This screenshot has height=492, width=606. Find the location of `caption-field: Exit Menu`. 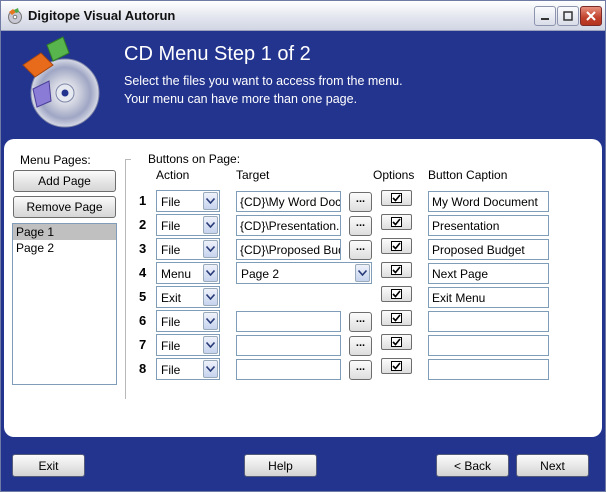

caption-field: Exit Menu is located at coordinates (488, 297).